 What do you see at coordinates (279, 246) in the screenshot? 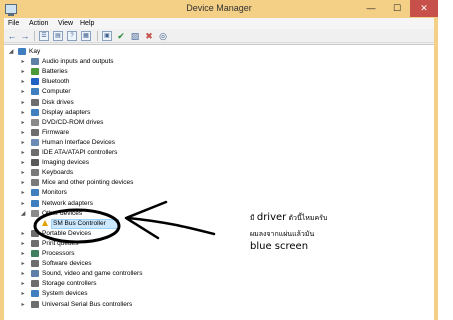
I see `annotation-line-3: blue screen` at bounding box center [279, 246].